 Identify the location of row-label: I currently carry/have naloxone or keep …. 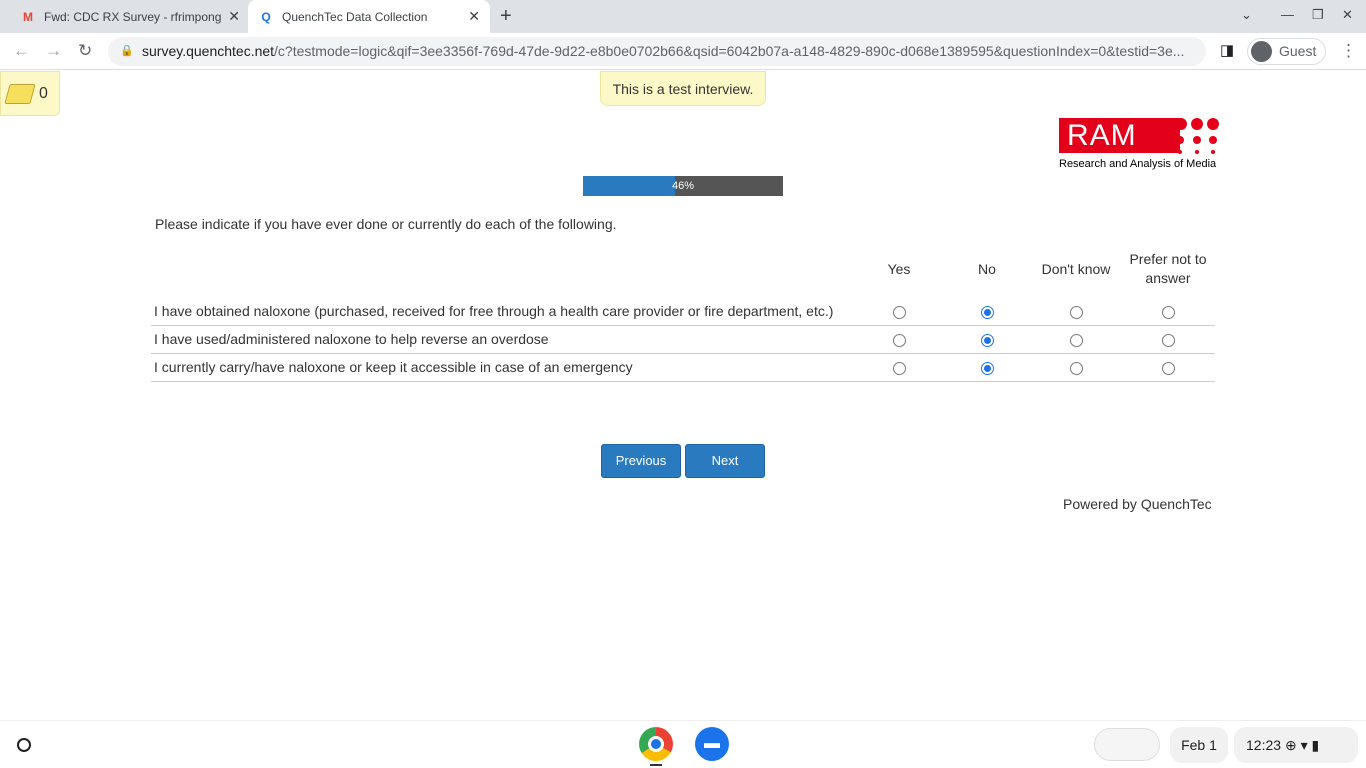
(503, 367).